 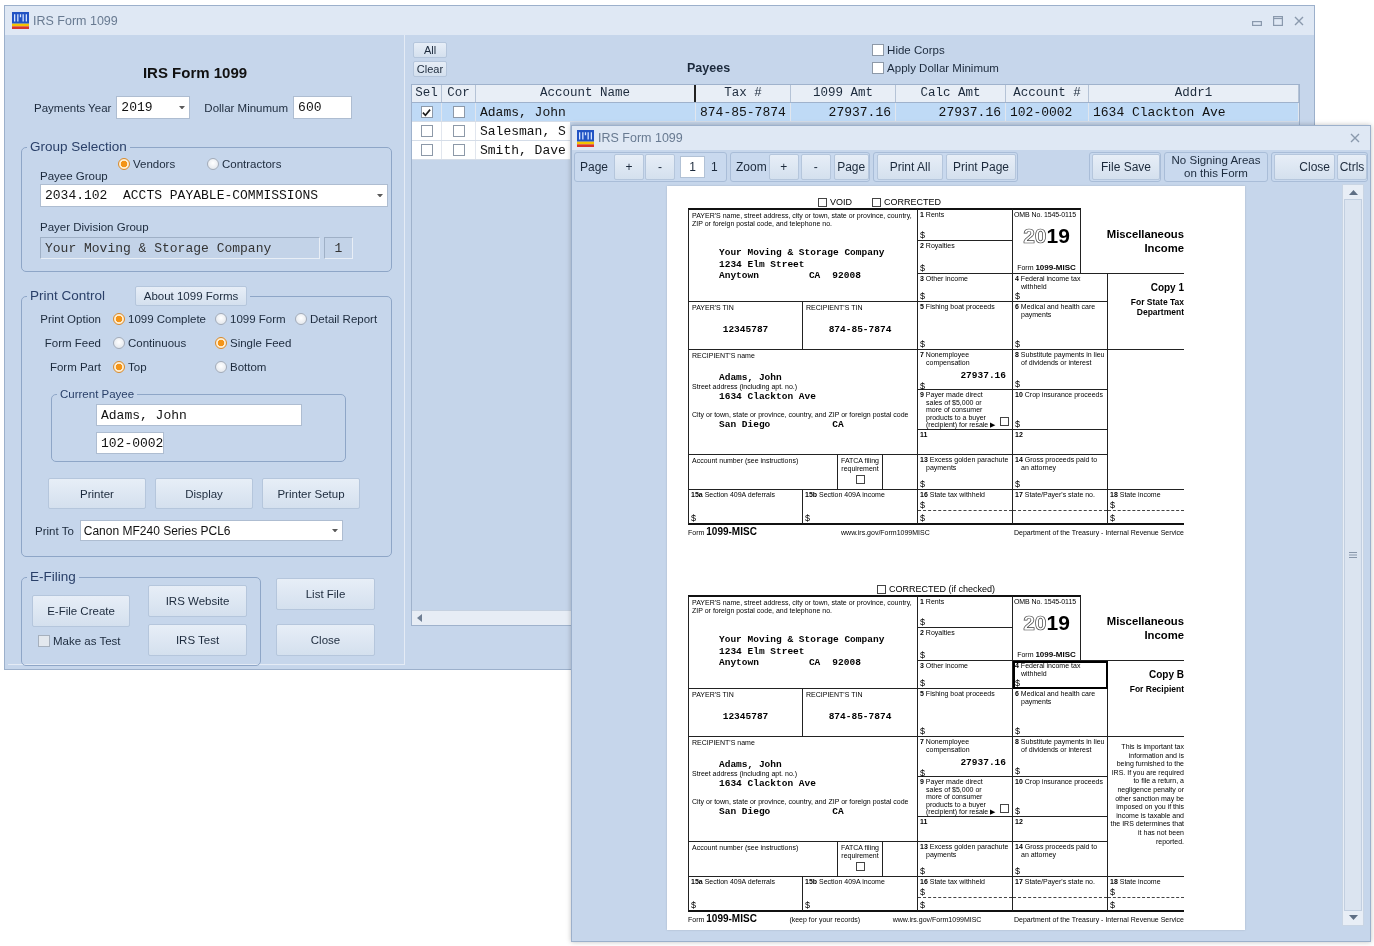 I want to click on print-all-button: Print All, so click(x=910, y=167).